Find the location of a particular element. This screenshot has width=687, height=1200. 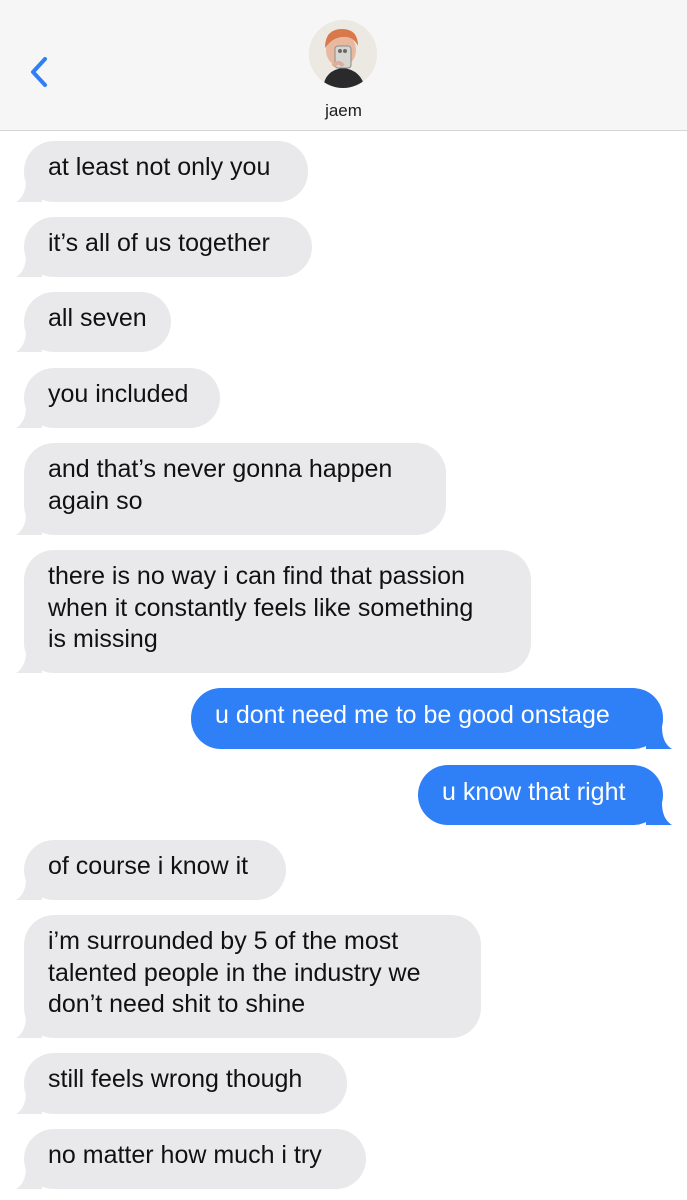

message-text: of course i know it is located at coordinates (148, 866).